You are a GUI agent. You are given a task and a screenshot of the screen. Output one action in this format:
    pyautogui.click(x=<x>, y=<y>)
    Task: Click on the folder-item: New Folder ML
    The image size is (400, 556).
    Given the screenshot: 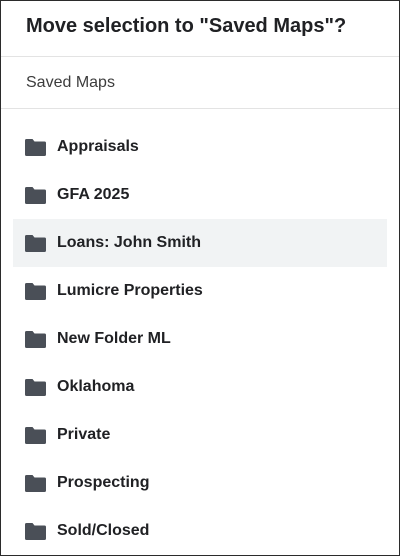 What is the action you would take?
    pyautogui.click(x=200, y=339)
    